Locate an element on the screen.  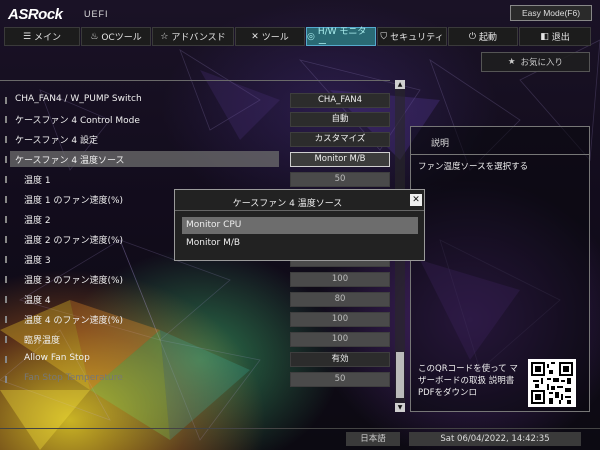
close-icon: ✕ is located at coordinates (416, 200).